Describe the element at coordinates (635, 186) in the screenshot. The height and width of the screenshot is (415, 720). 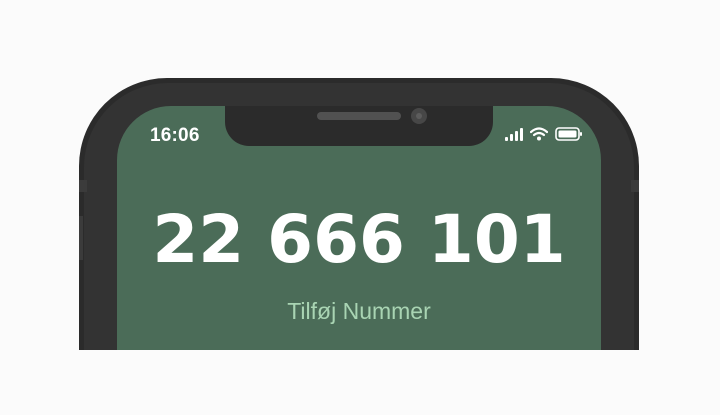
I see `side-button-right` at that location.